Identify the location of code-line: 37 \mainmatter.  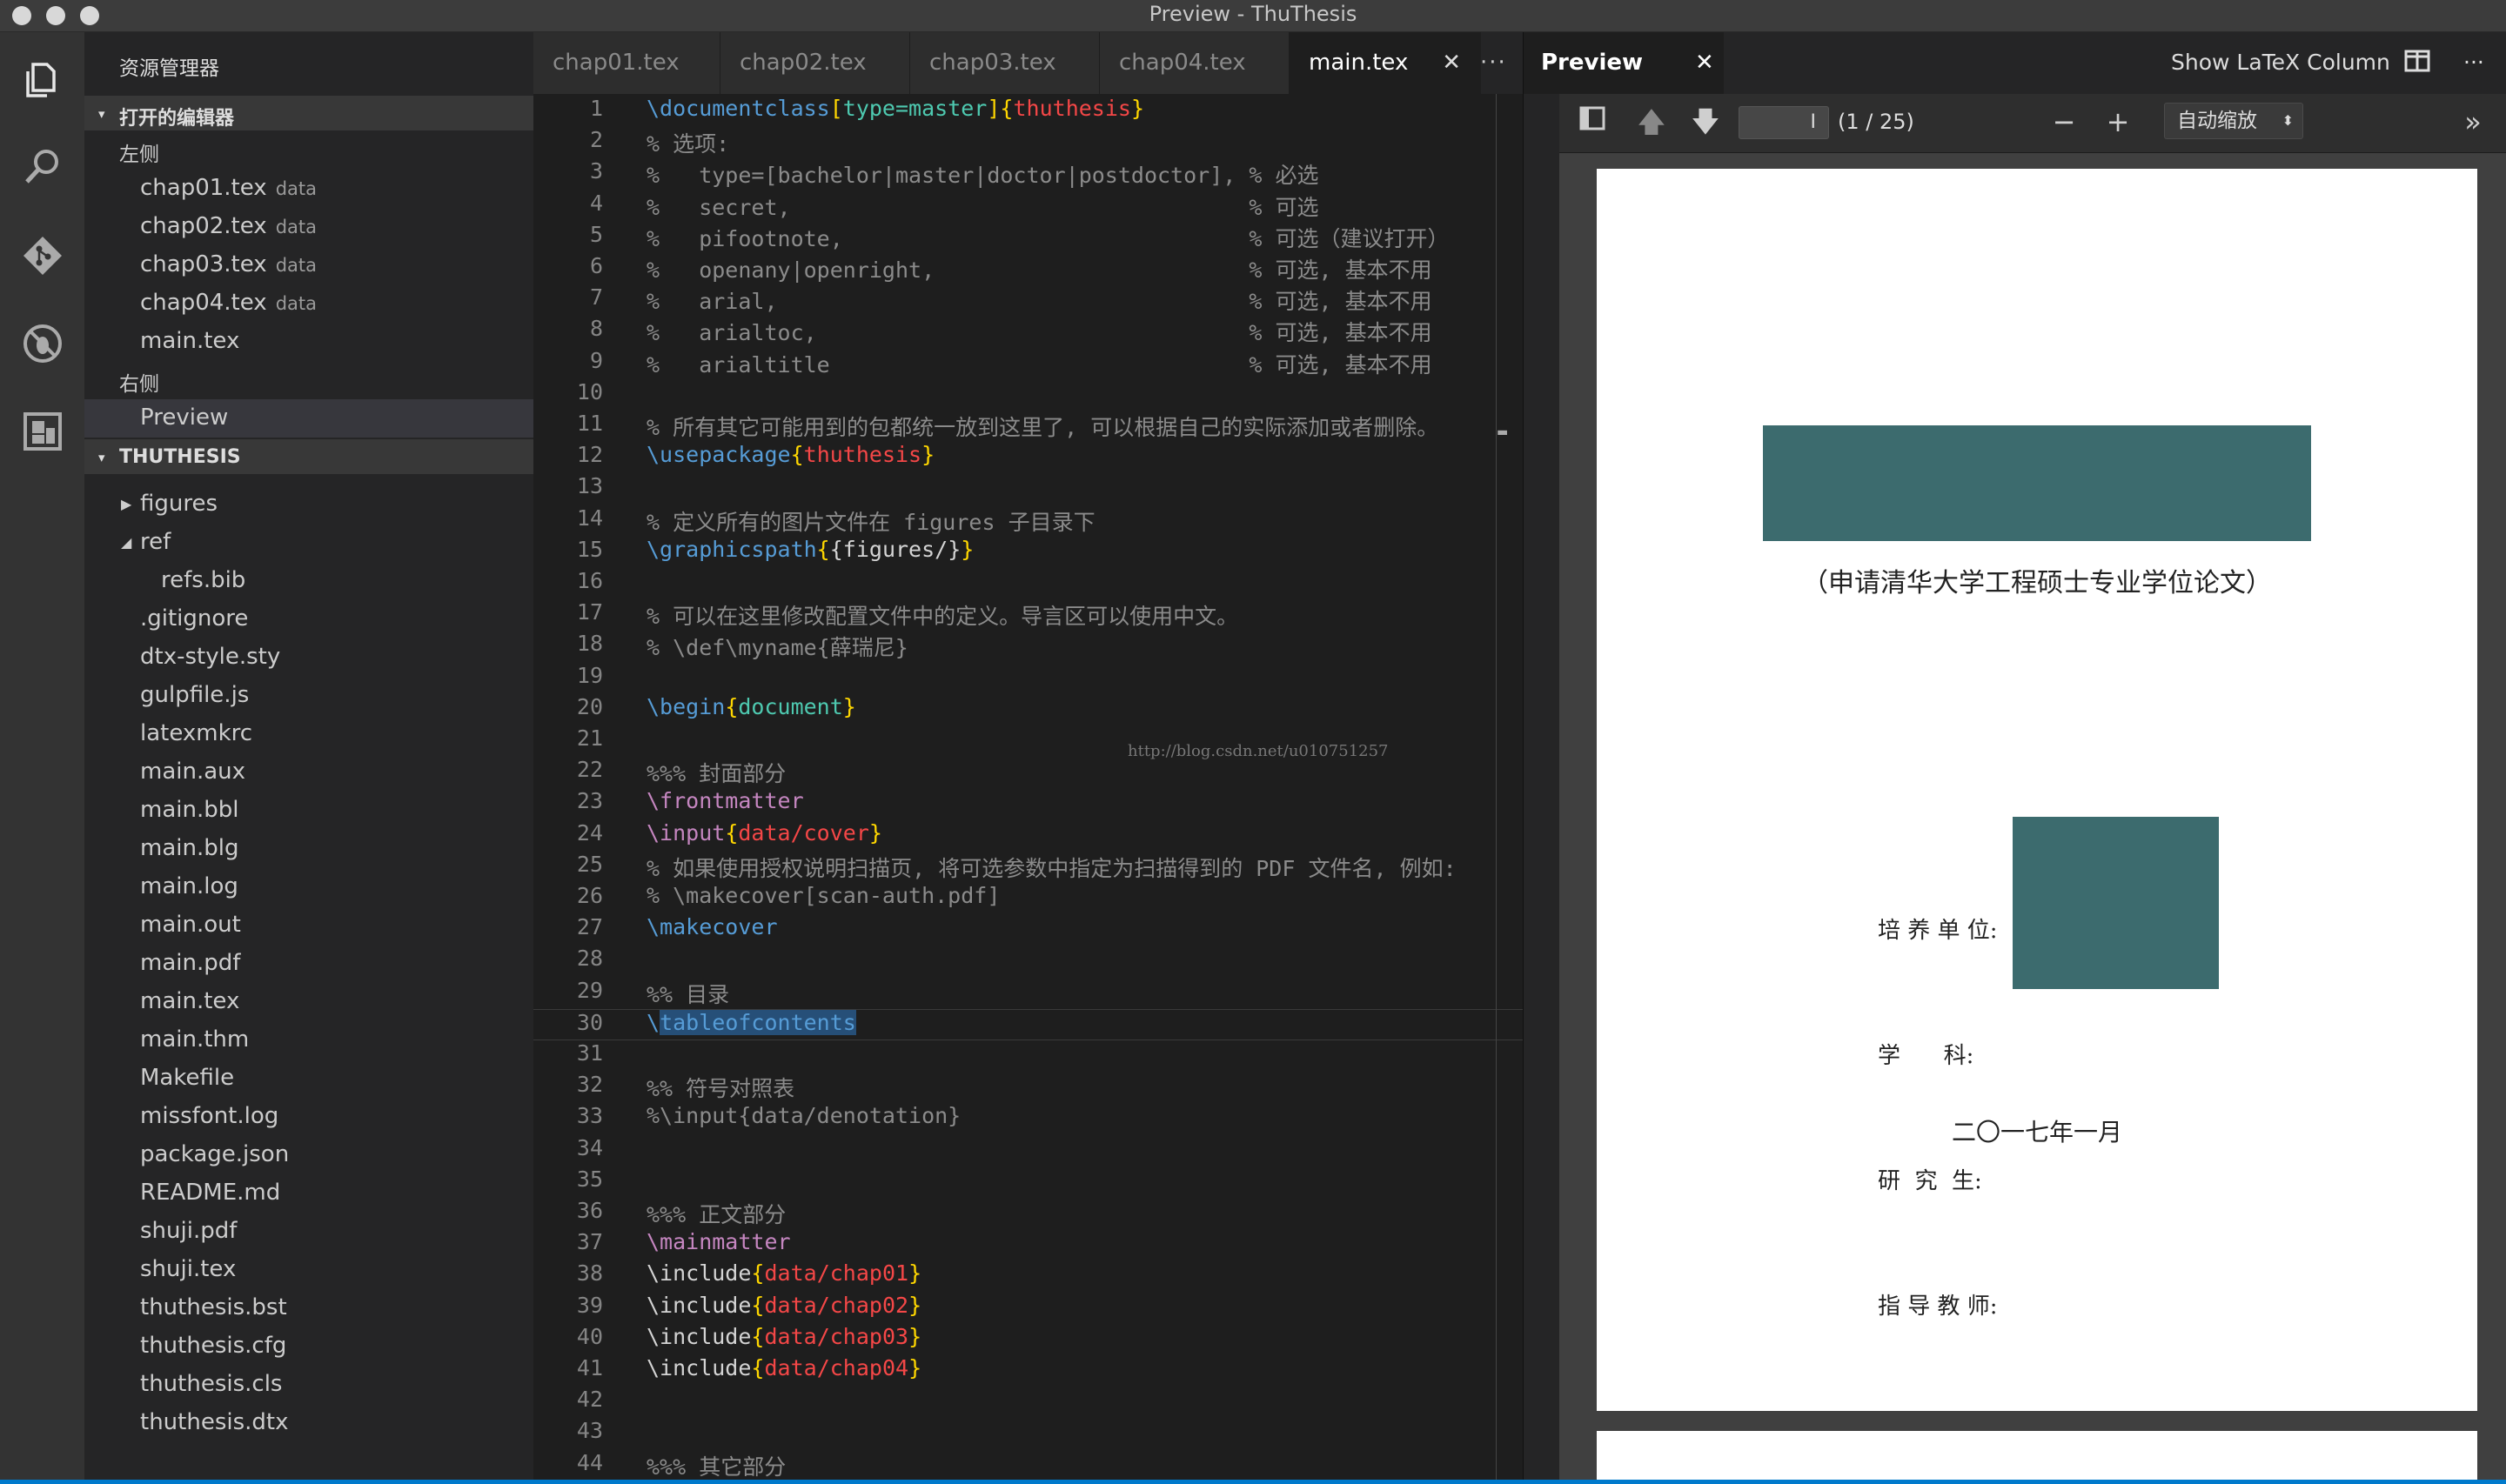
(1028, 1245).